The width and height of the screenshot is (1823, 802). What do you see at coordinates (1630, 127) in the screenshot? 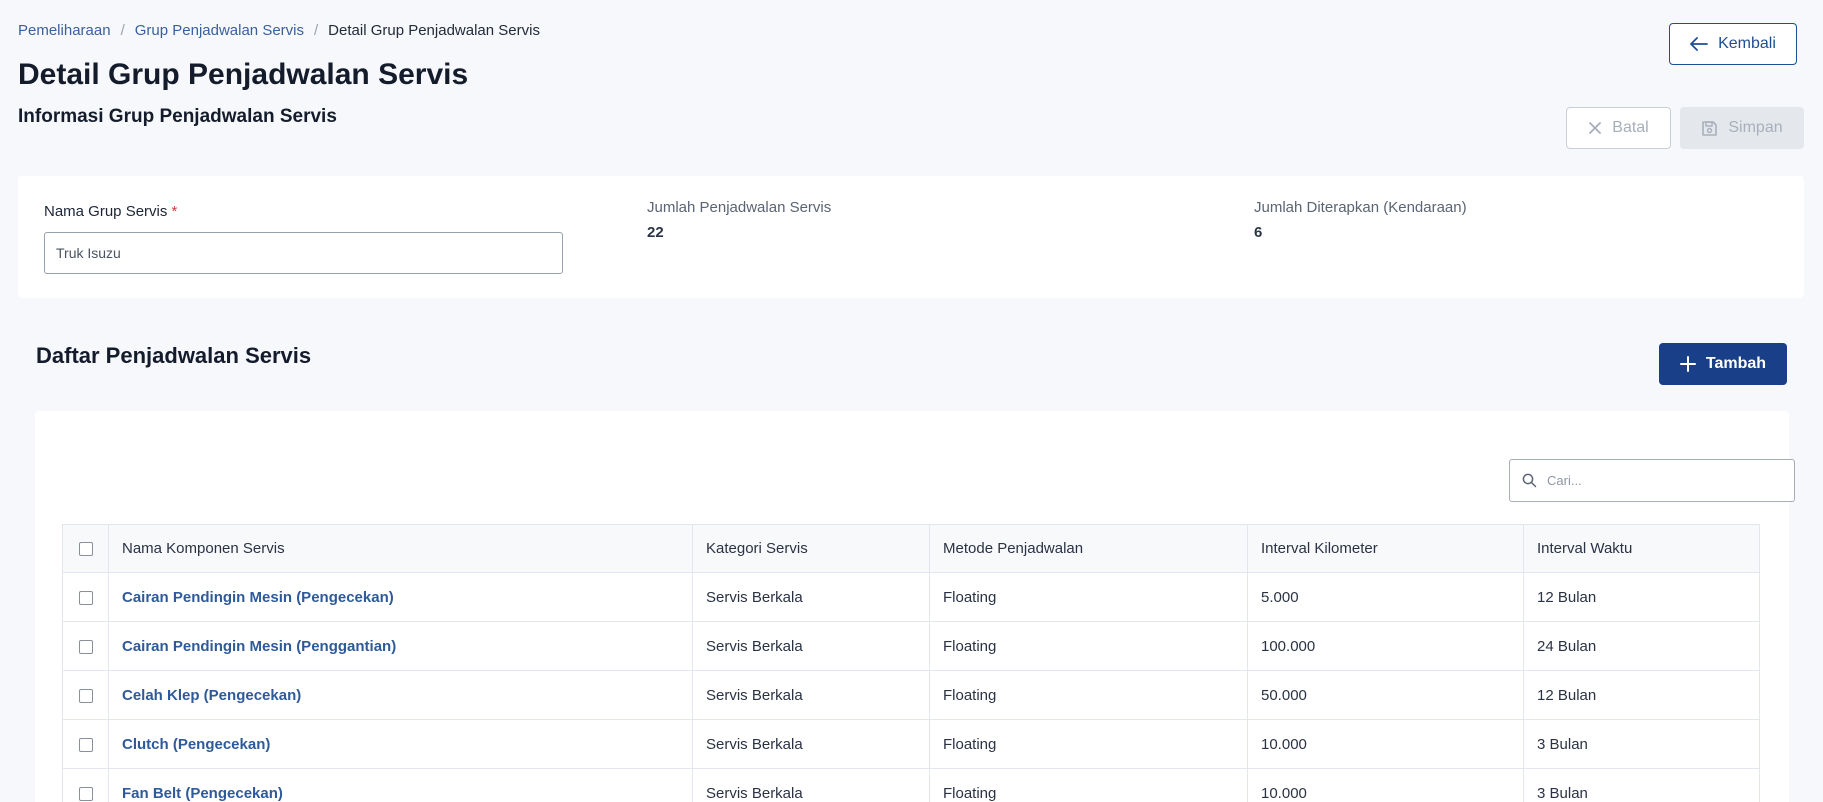
I see `cancel-button-label: Batal` at bounding box center [1630, 127].